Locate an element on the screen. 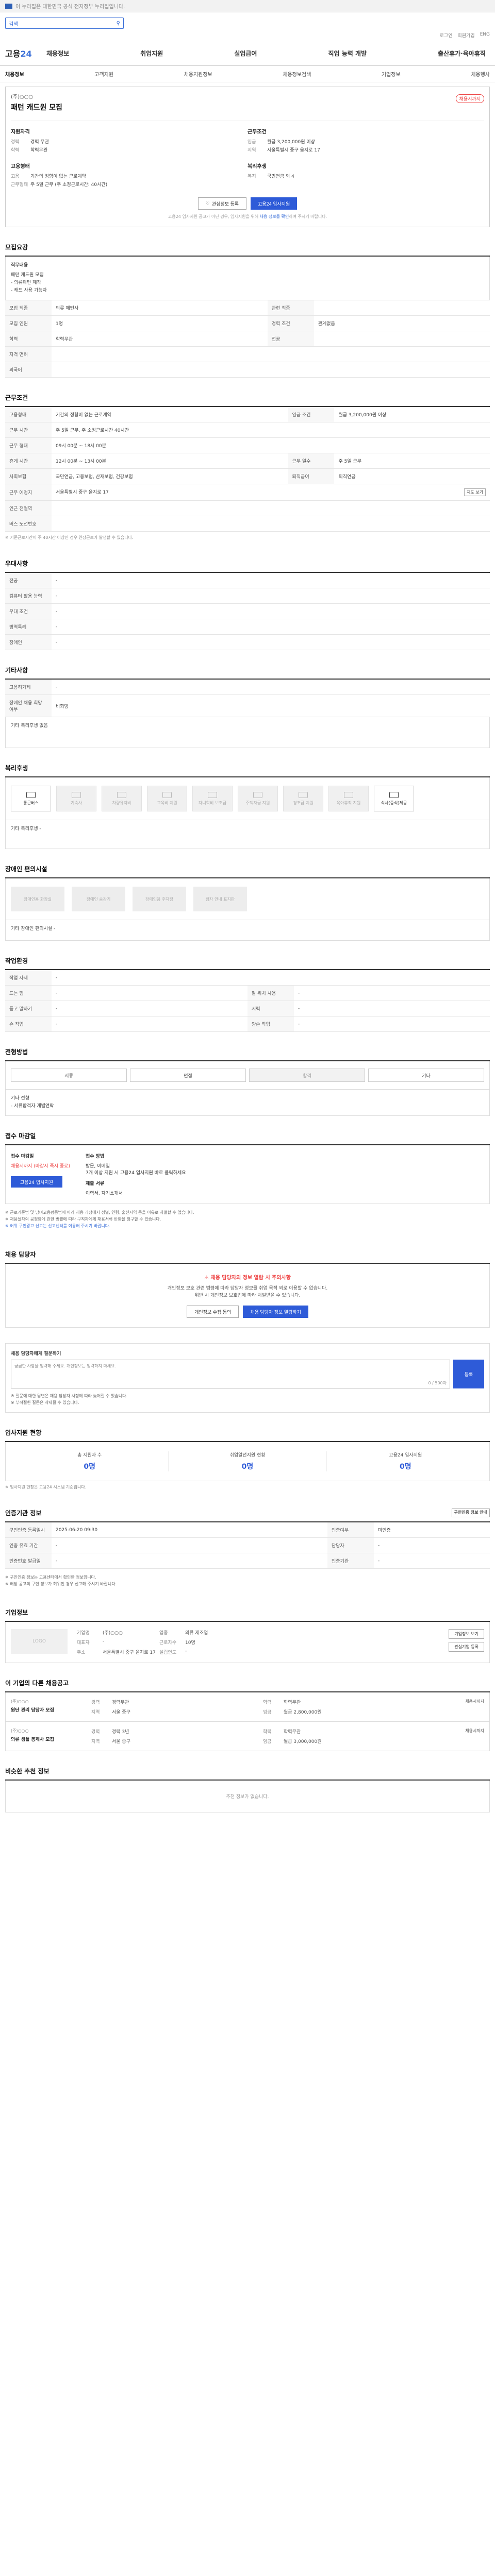 The height and width of the screenshot is (2576, 495). disability-grid: 장애인용 화장실 장애인 승강기 장애인용 주차장 점자 안내 표지판 is located at coordinates (247, 899).